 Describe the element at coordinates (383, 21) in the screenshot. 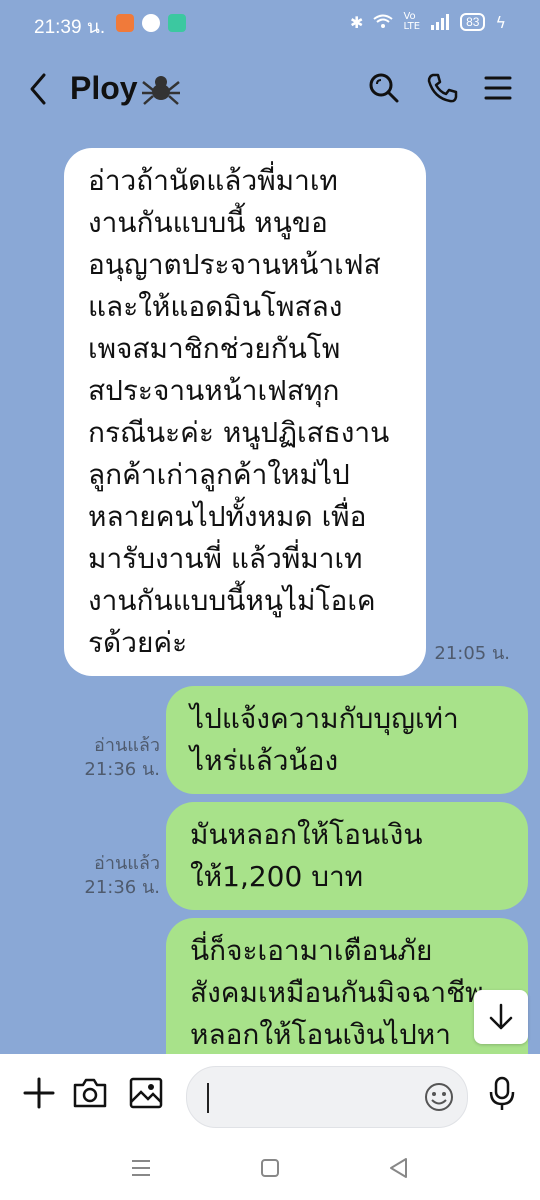

I see `wifi-icon` at that location.